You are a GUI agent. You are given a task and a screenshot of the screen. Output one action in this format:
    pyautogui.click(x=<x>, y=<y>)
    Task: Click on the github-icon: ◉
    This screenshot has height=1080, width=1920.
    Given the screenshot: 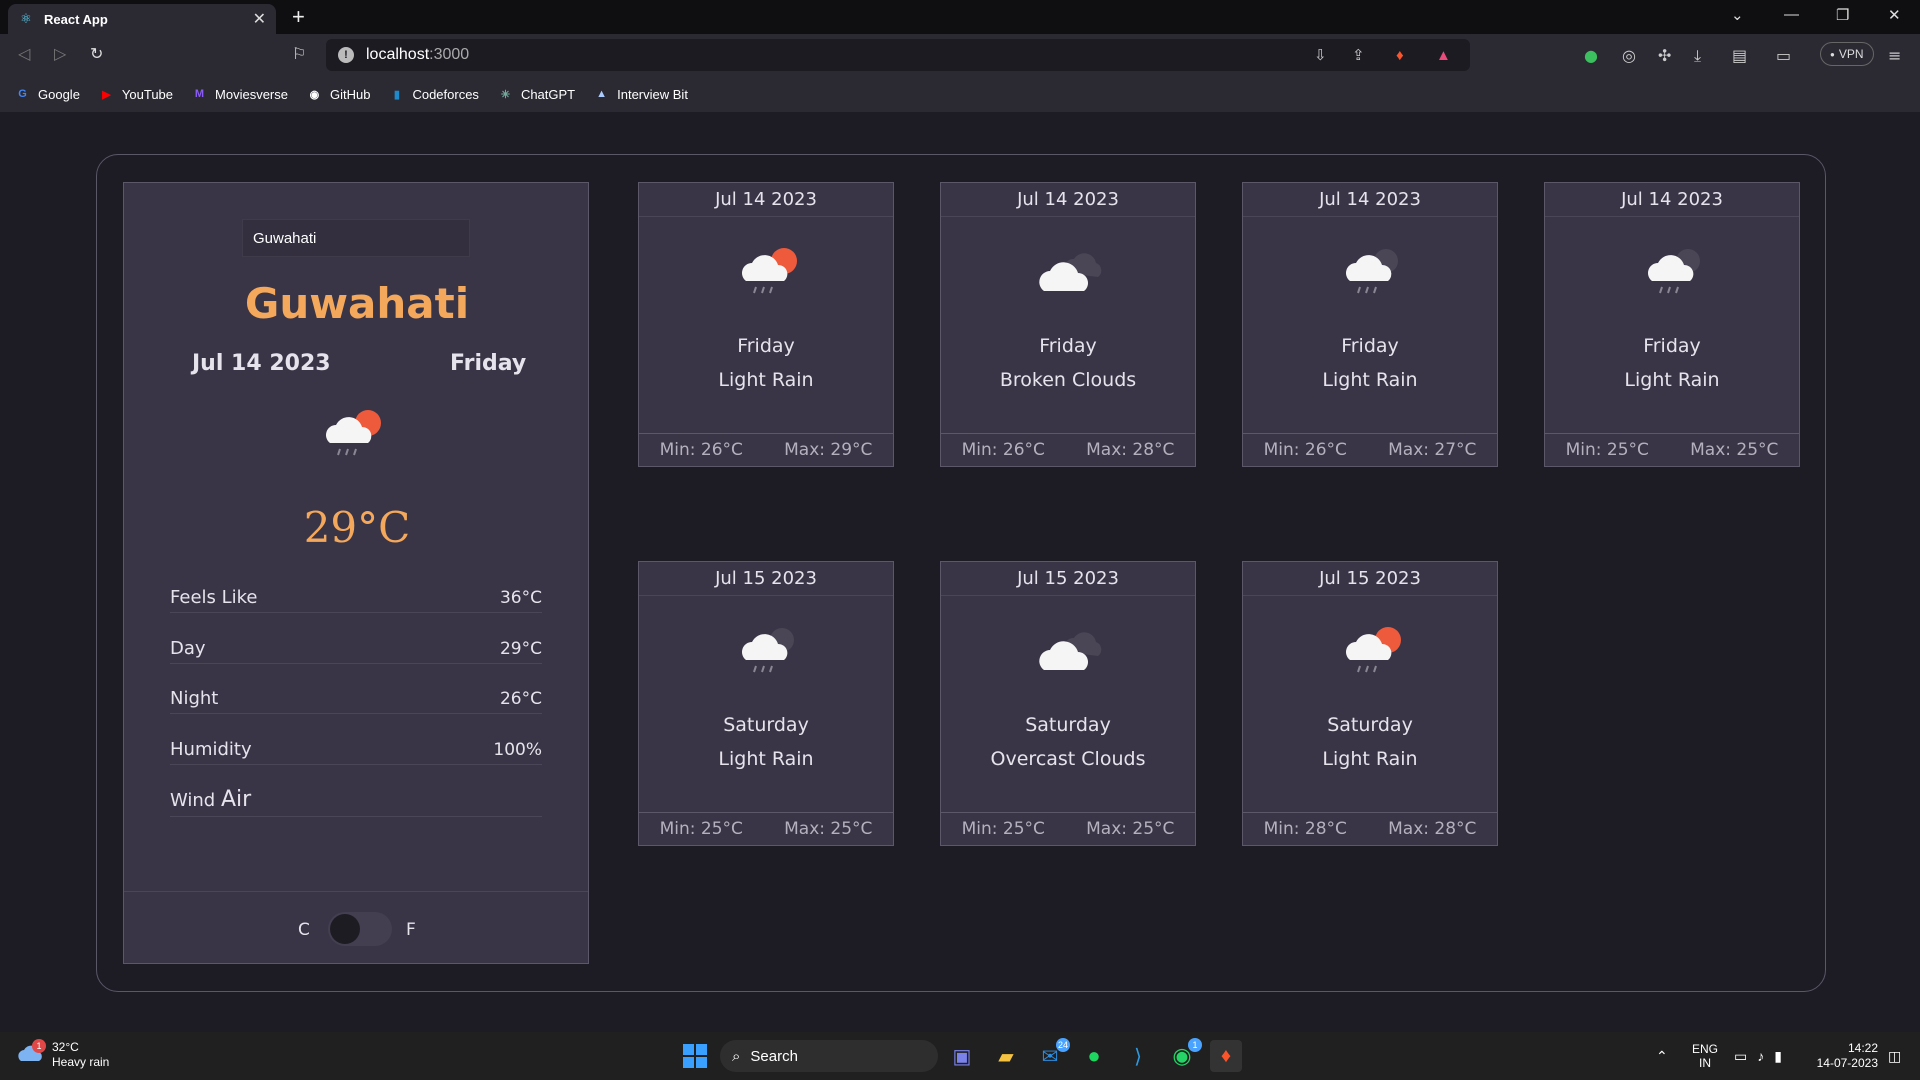 What is the action you would take?
    pyautogui.click(x=314, y=94)
    